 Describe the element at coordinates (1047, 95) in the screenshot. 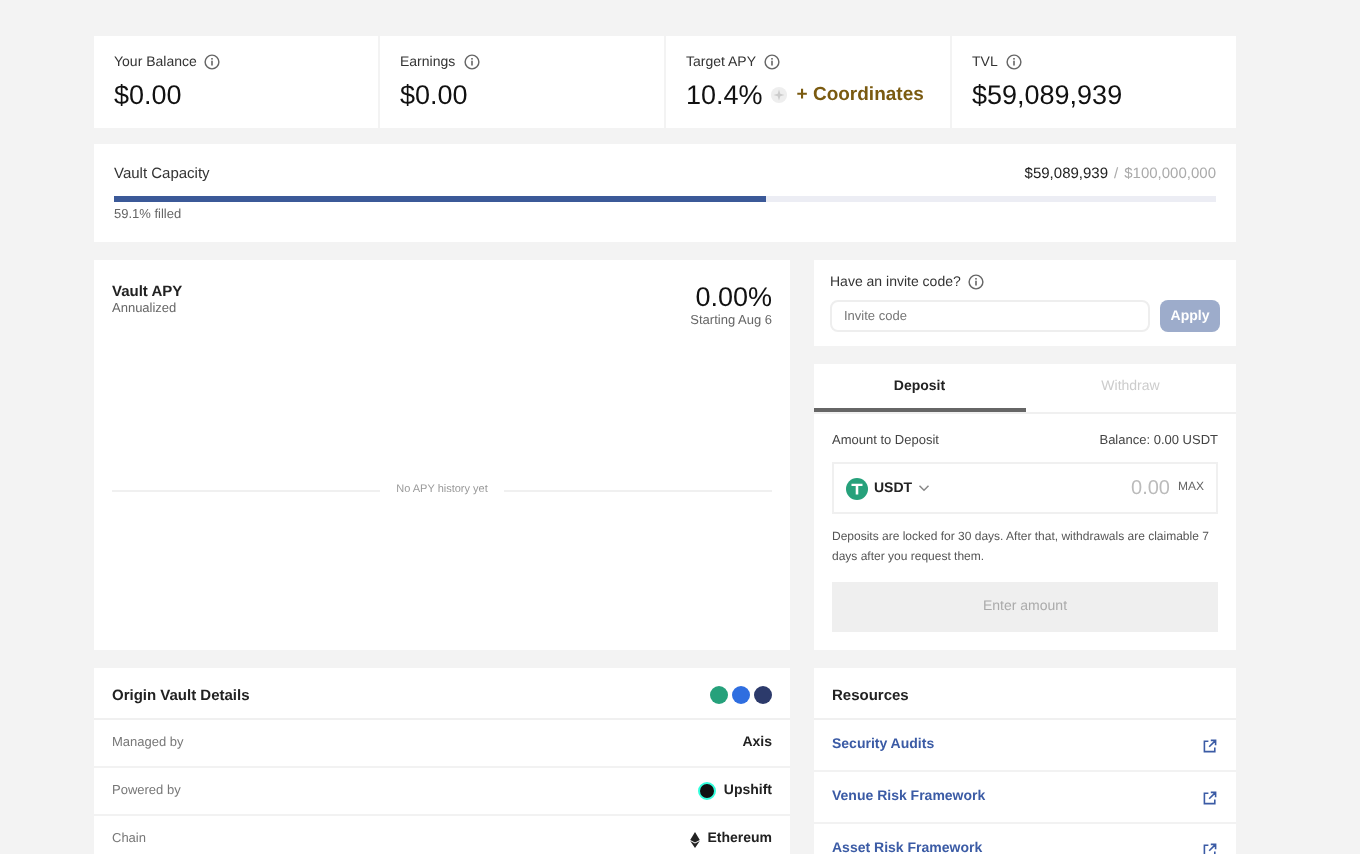

I see `stat-value: $59,089,939` at that location.